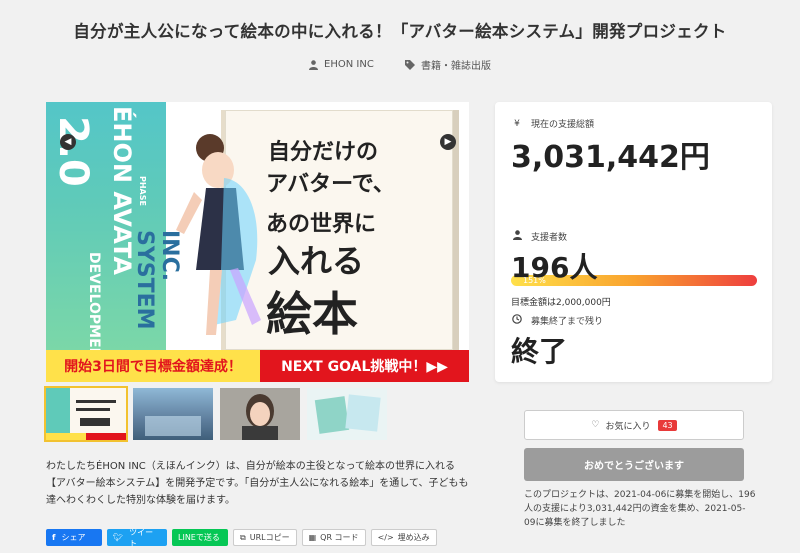 This screenshot has height=553, width=800. I want to click on remaining-label: 募集終了まで残り, so click(557, 320).